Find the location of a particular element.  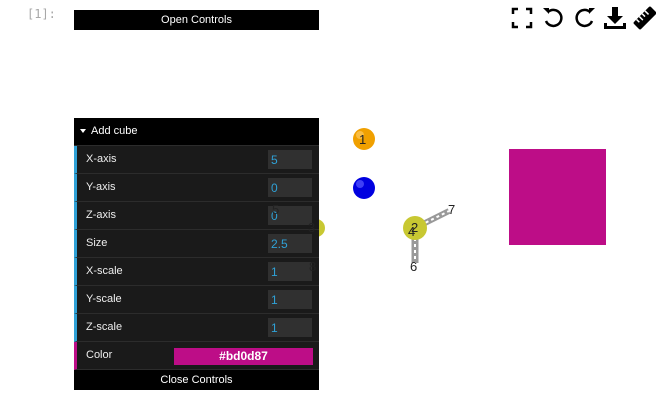

color-row: Color #bd0d87 is located at coordinates (196, 356).